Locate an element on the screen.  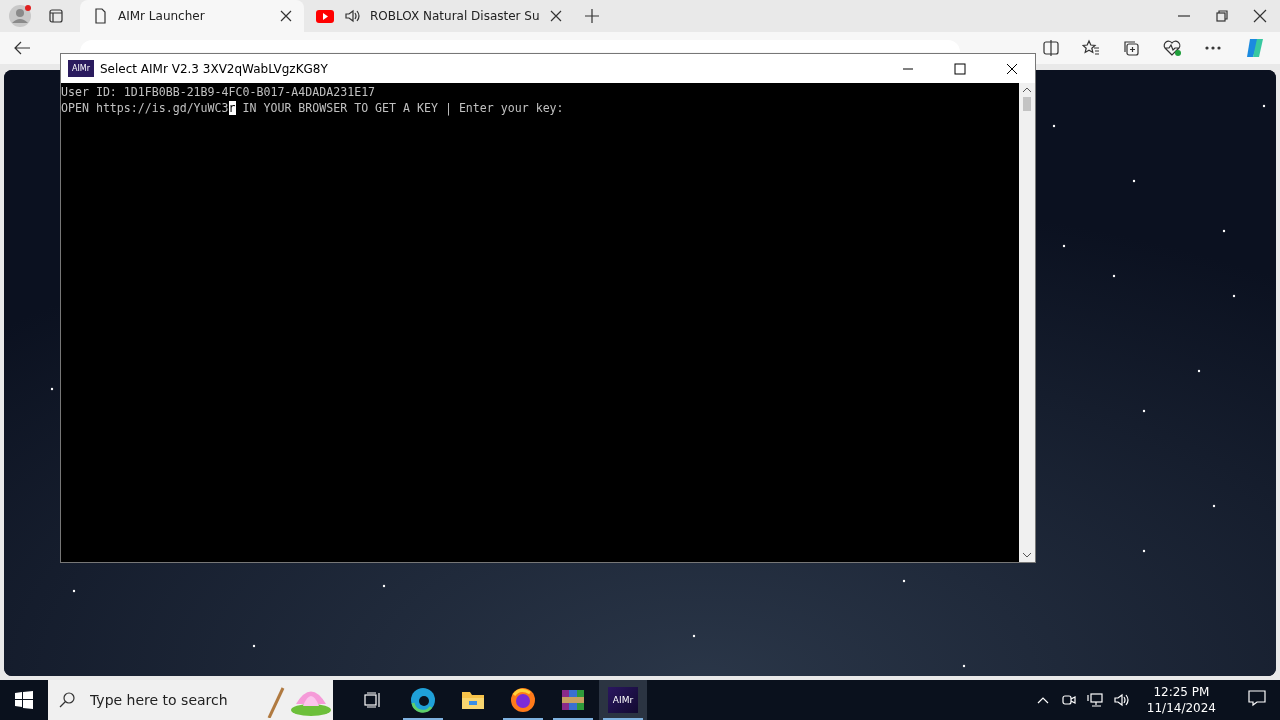
search-icon is located at coordinates (67, 700).